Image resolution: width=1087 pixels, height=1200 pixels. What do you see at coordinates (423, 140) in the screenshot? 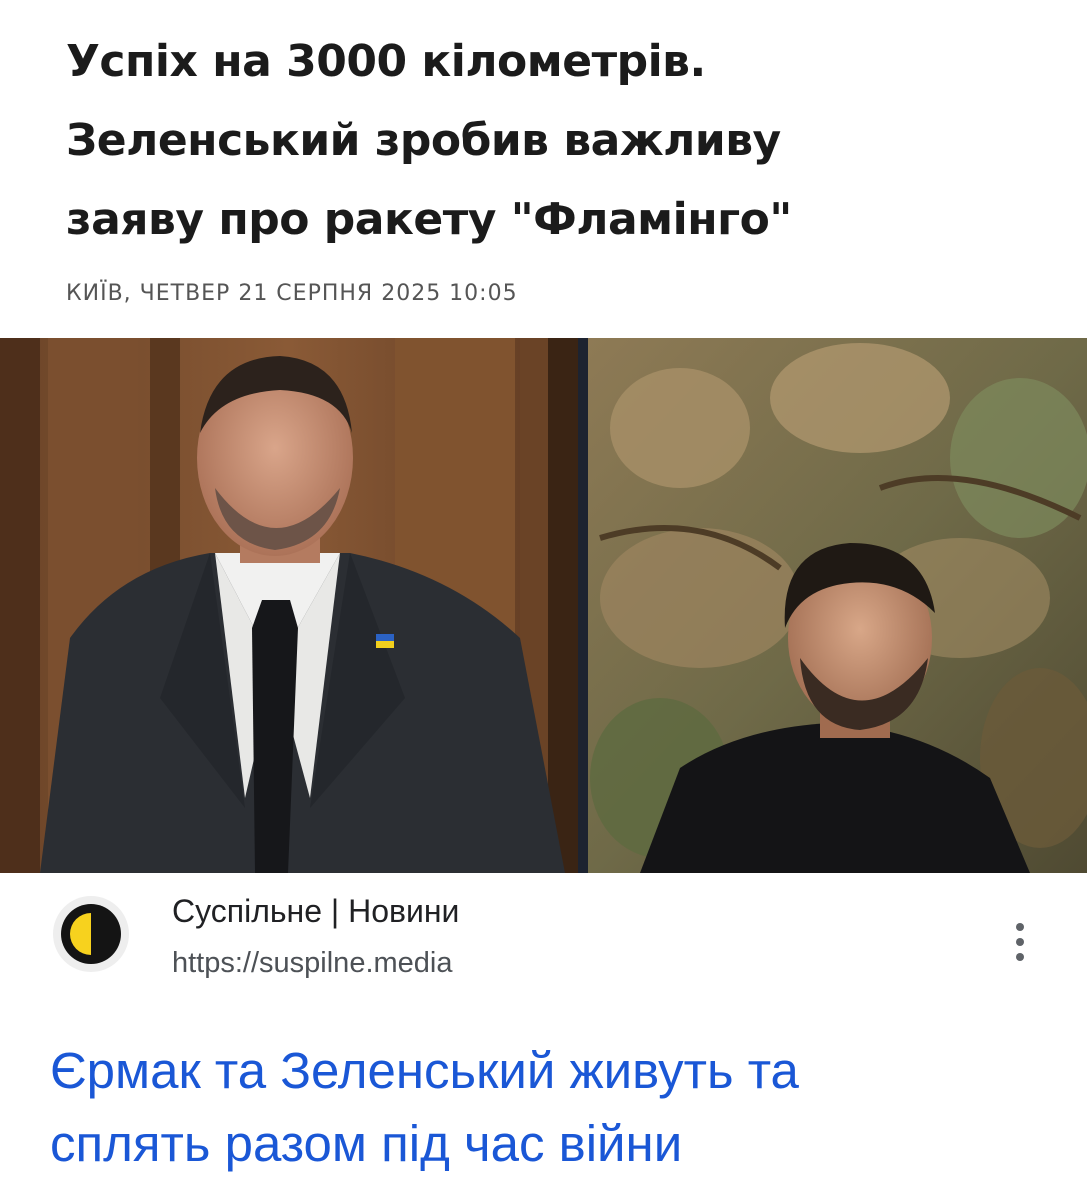
I see `headline-line: Зеленський зробив важливу` at bounding box center [423, 140].